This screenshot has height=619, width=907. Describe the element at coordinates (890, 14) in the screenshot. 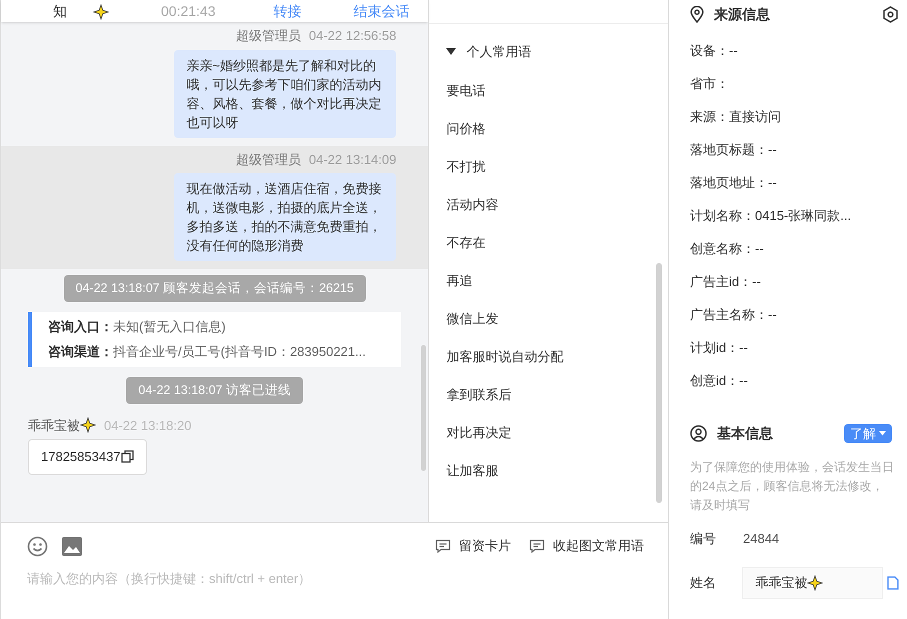

I see `settings-icon` at that location.